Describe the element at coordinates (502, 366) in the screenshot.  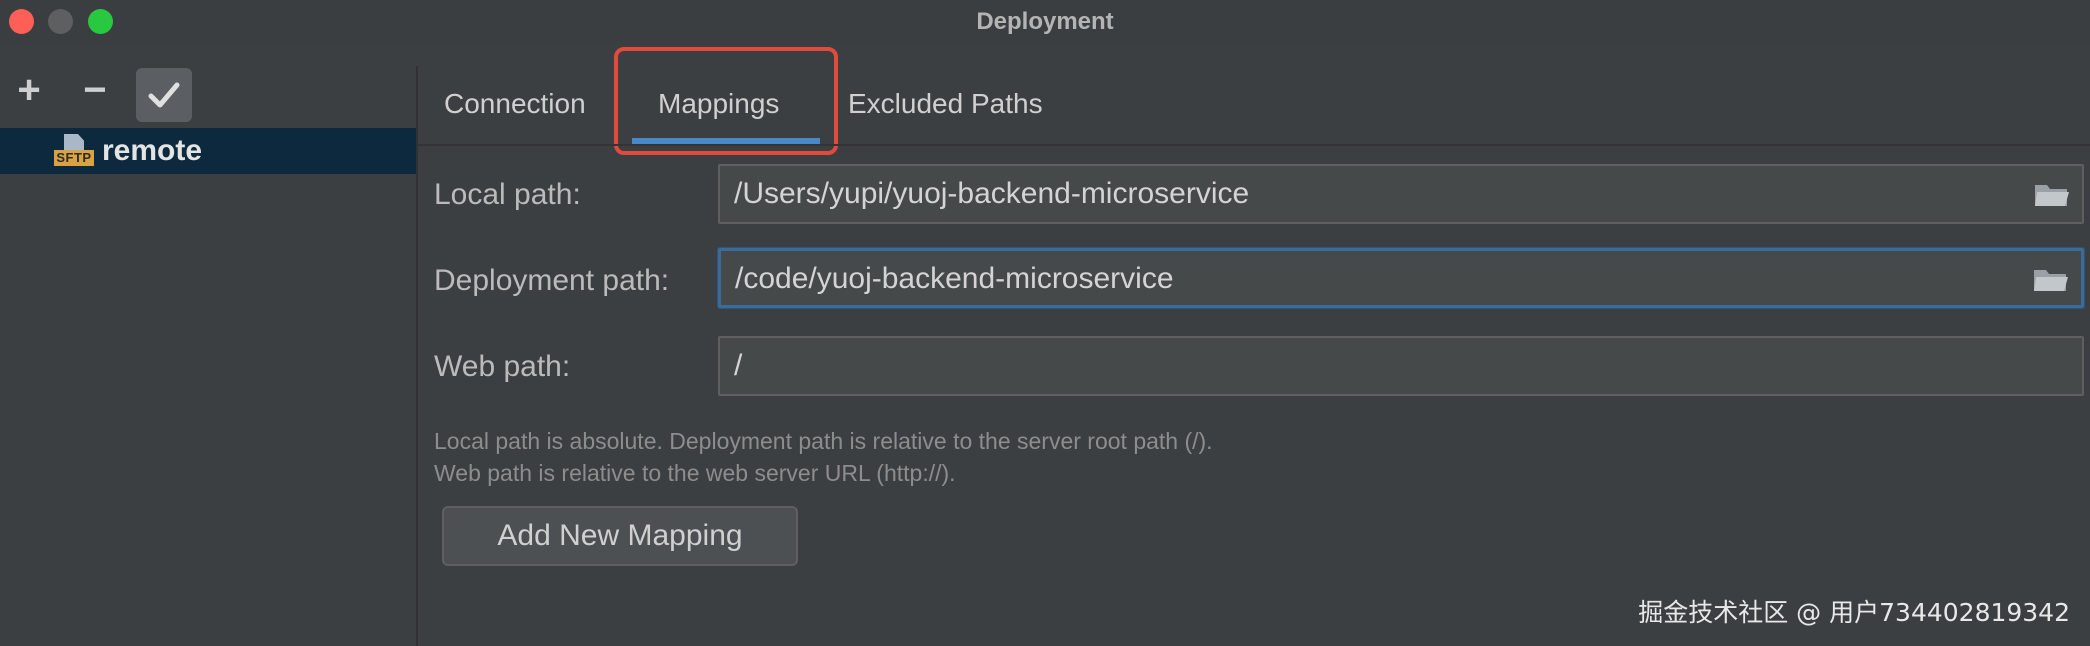
I see `web-path-label: Web path:` at that location.